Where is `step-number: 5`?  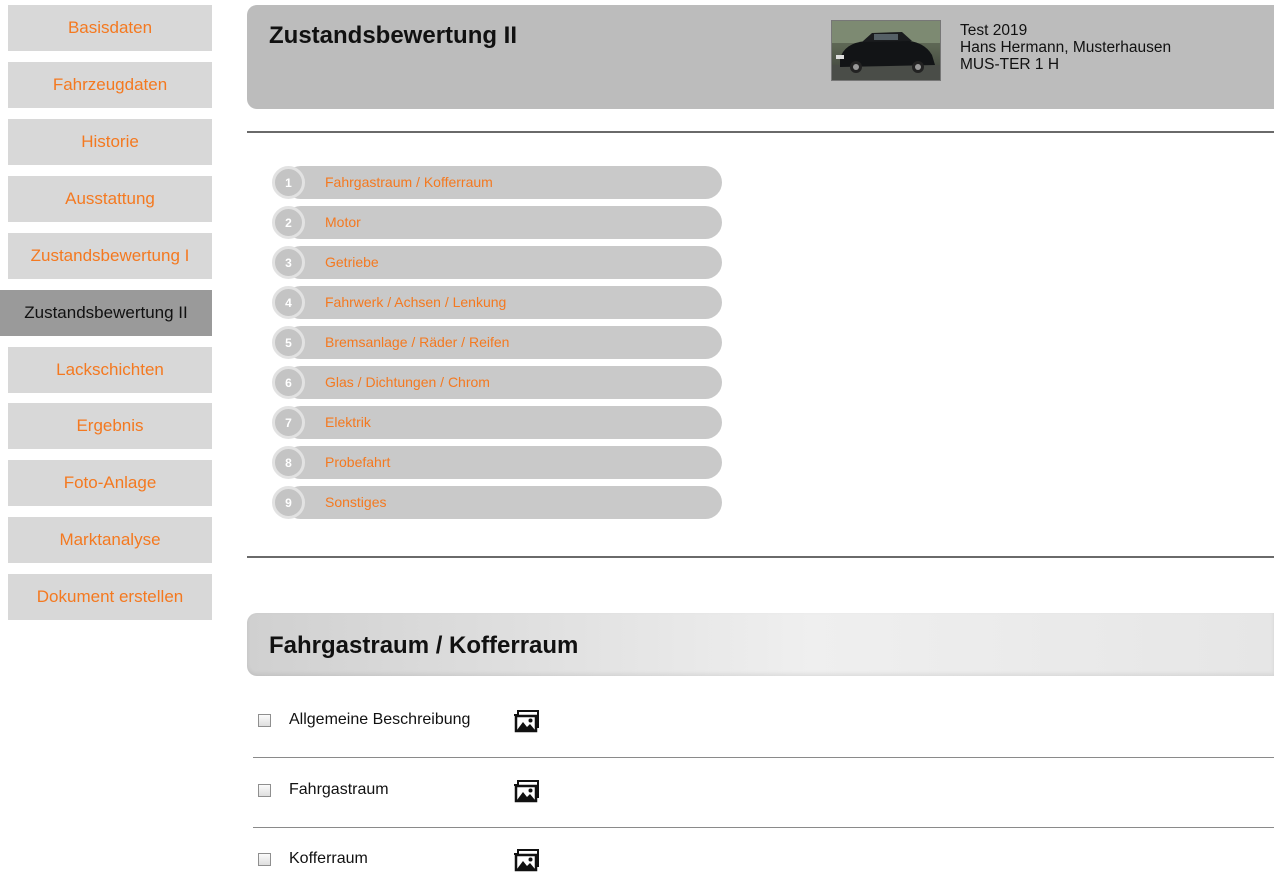
step-number: 5 is located at coordinates (288, 342).